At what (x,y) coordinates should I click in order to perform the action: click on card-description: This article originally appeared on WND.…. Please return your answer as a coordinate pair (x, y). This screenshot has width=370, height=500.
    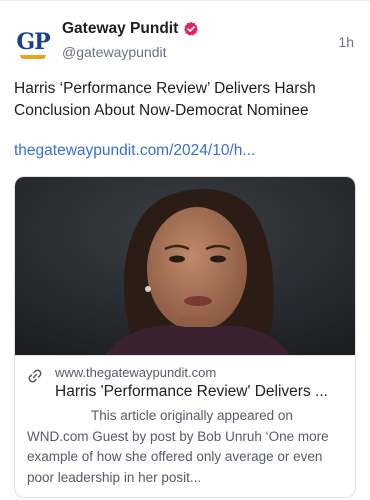
    Looking at the image, I should click on (178, 446).